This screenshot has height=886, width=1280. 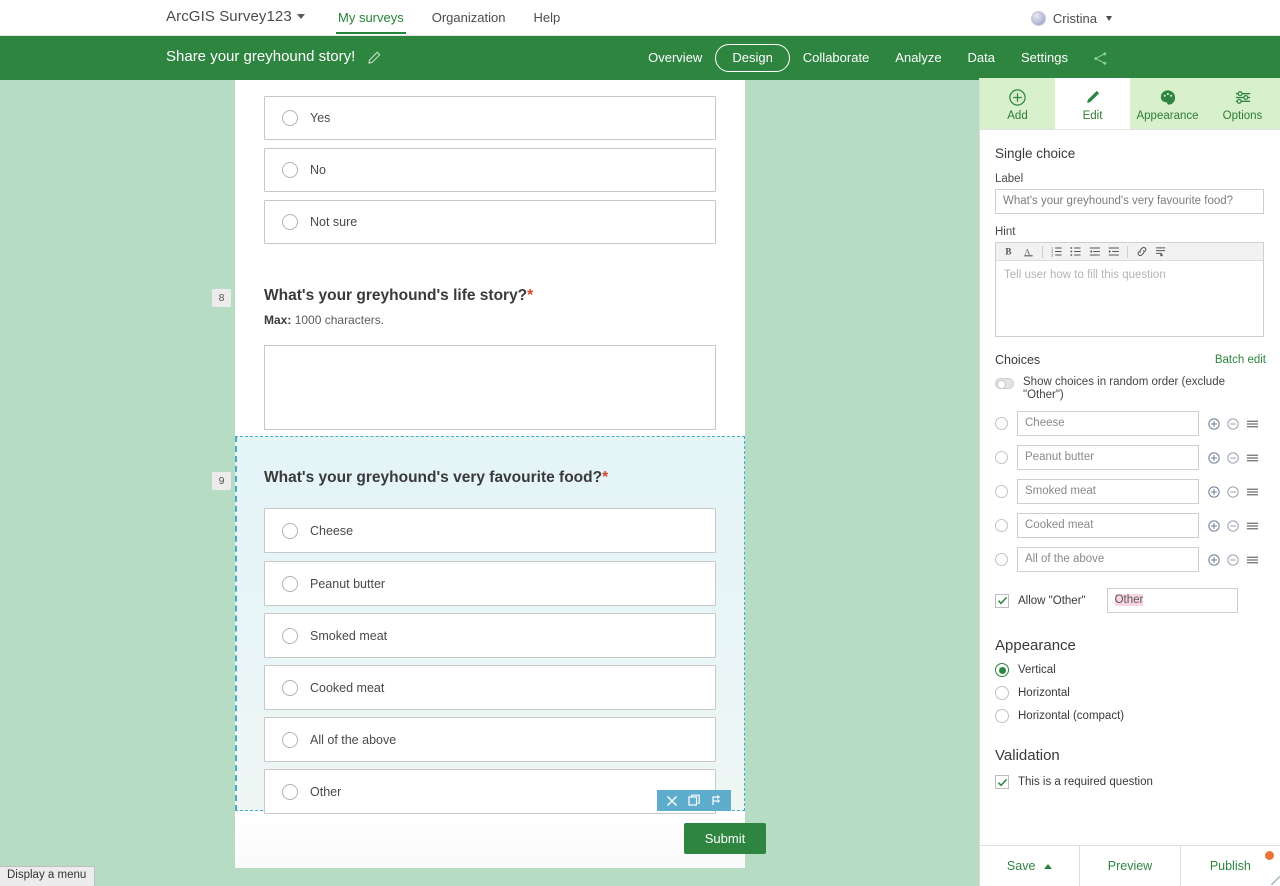 I want to click on batch-edit-link: Batch edit, so click(x=1240, y=360).